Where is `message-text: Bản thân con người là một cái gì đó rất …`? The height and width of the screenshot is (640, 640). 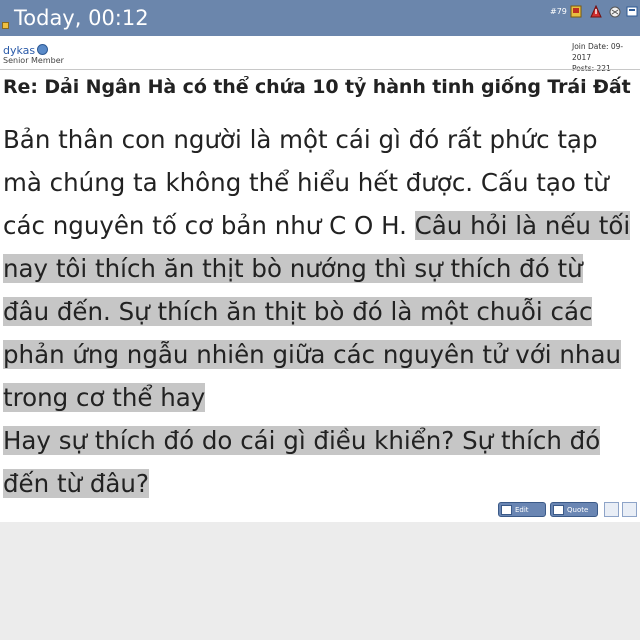 message-text: Bản thân con người là một cái gì đó rất … is located at coordinates (300, 139).